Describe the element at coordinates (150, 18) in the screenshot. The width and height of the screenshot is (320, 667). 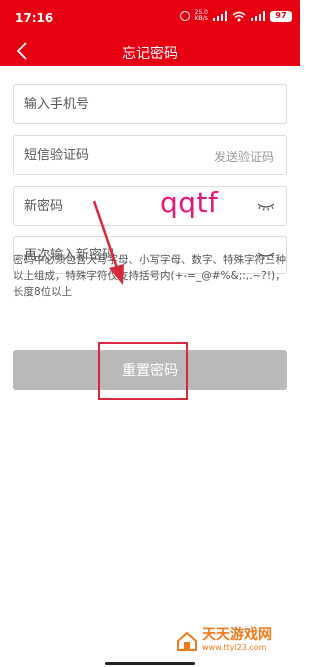
I see `status-bar: 17:16 25.0 KB/s 97` at that location.